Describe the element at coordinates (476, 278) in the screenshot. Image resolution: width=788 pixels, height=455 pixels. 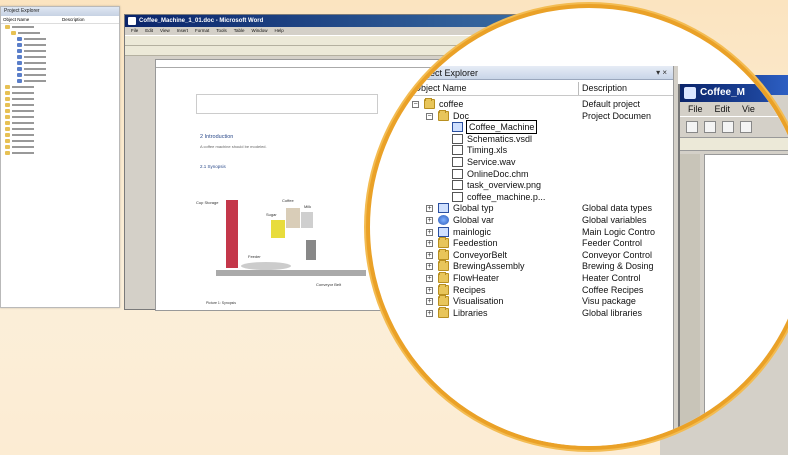
I see `tree-item-label: FlowHeater` at that location.